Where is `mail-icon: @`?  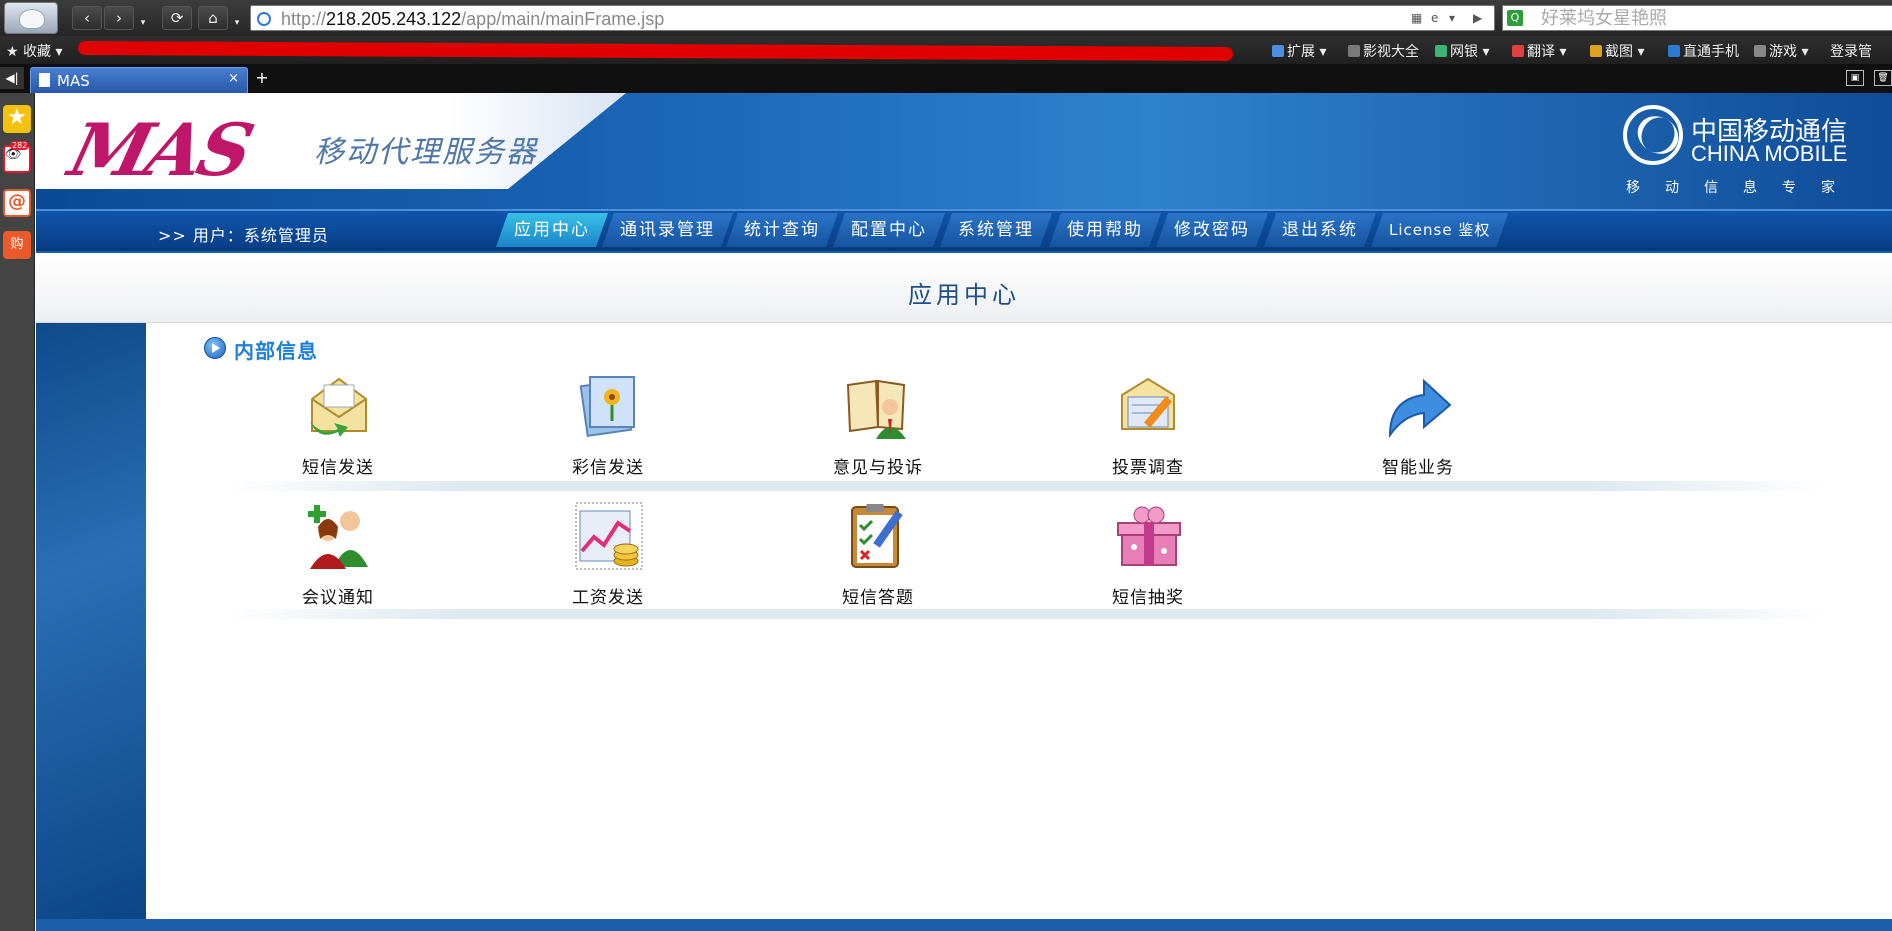
mail-icon: @ is located at coordinates (17, 203).